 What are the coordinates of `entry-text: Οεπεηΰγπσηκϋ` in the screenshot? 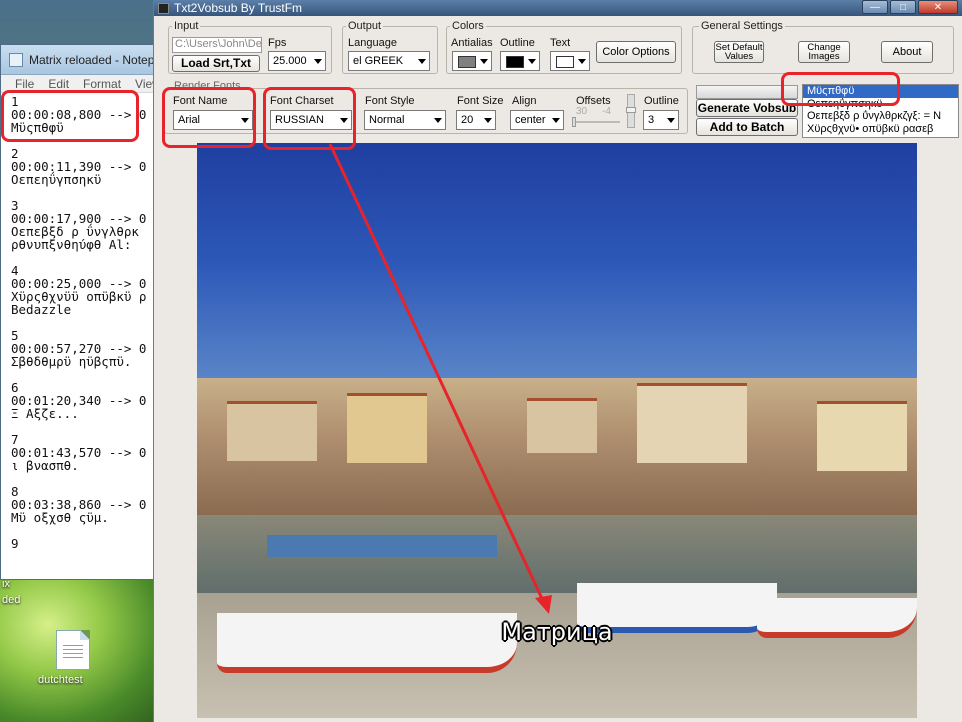 It's located at (56, 179).